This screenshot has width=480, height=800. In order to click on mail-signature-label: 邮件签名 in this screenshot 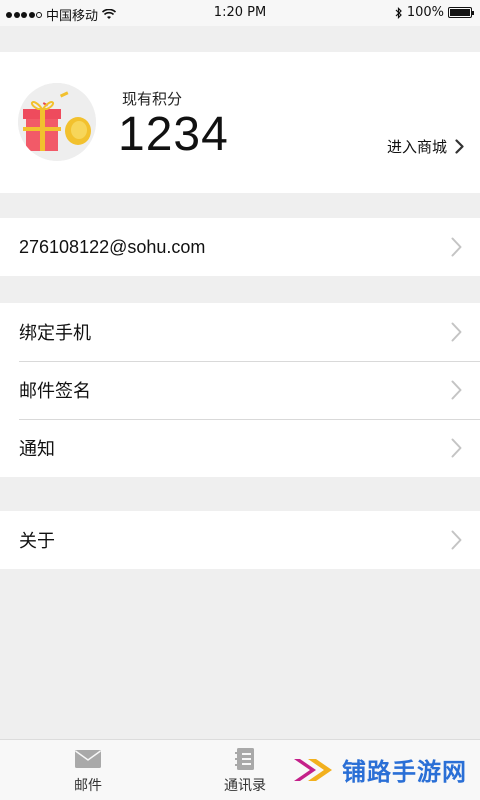, I will do `click(55, 391)`.